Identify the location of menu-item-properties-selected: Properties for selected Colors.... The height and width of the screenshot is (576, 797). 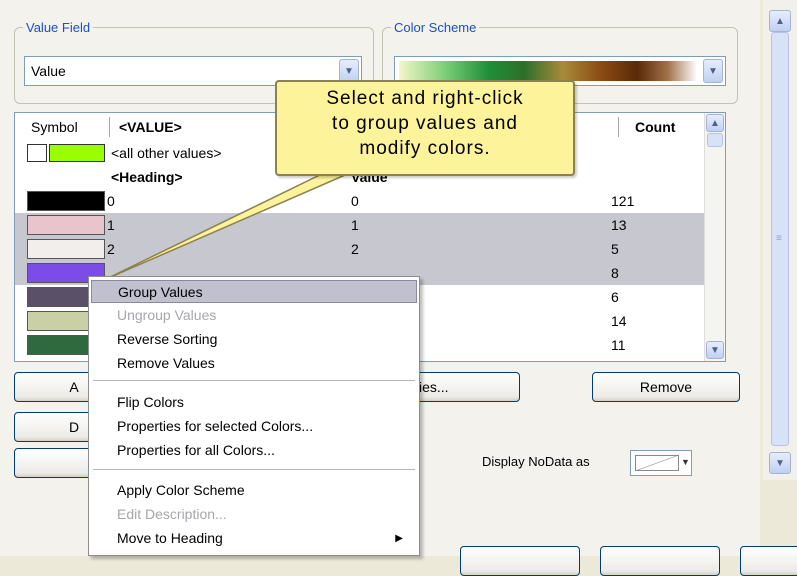
(254, 426).